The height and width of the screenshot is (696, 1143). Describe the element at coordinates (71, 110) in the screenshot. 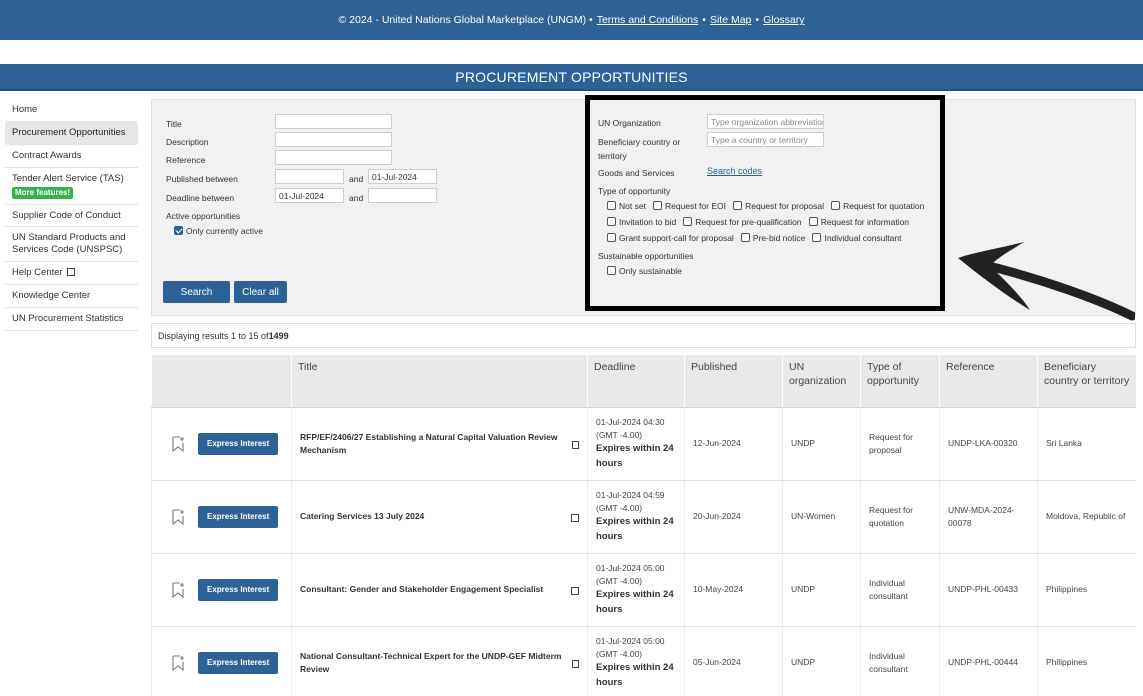

I see `sidebar-item-home: Home` at that location.